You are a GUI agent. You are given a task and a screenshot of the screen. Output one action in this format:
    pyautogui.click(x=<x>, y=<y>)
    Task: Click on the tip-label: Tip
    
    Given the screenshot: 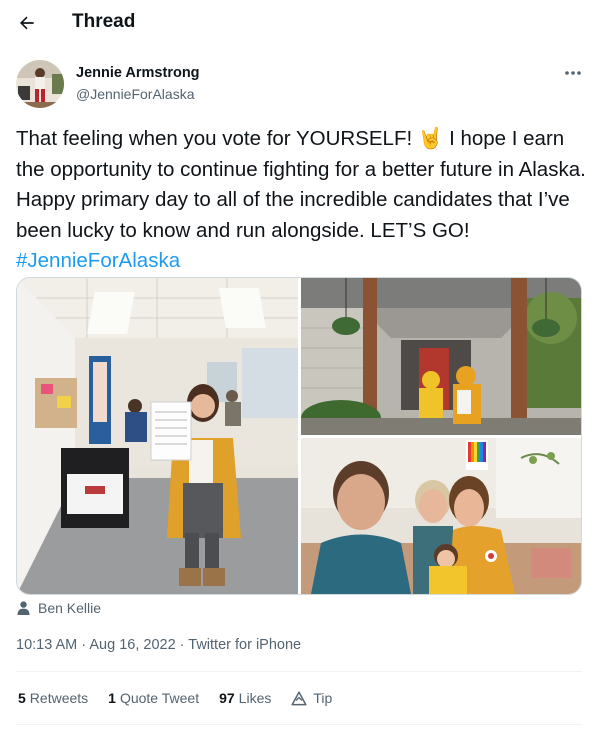 What is the action you would take?
    pyautogui.click(x=323, y=698)
    